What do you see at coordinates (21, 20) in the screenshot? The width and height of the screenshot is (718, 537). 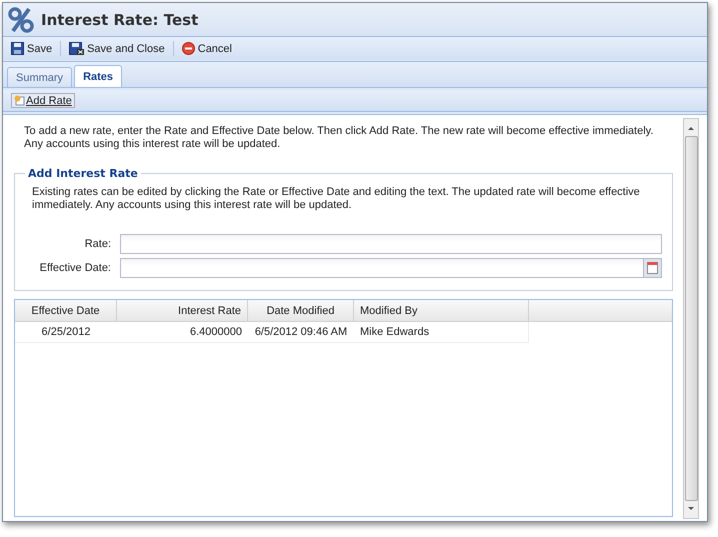 I see `percent-icon` at bounding box center [21, 20].